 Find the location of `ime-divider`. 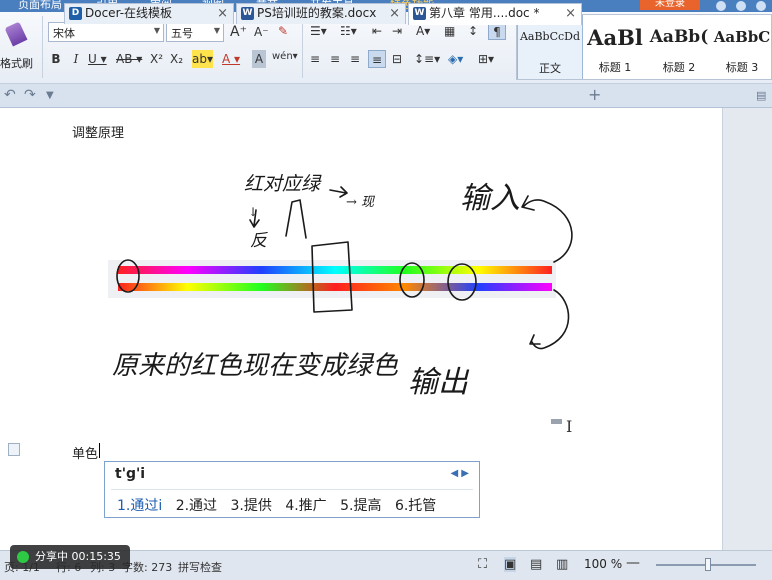

ime-divider is located at coordinates (292, 489).